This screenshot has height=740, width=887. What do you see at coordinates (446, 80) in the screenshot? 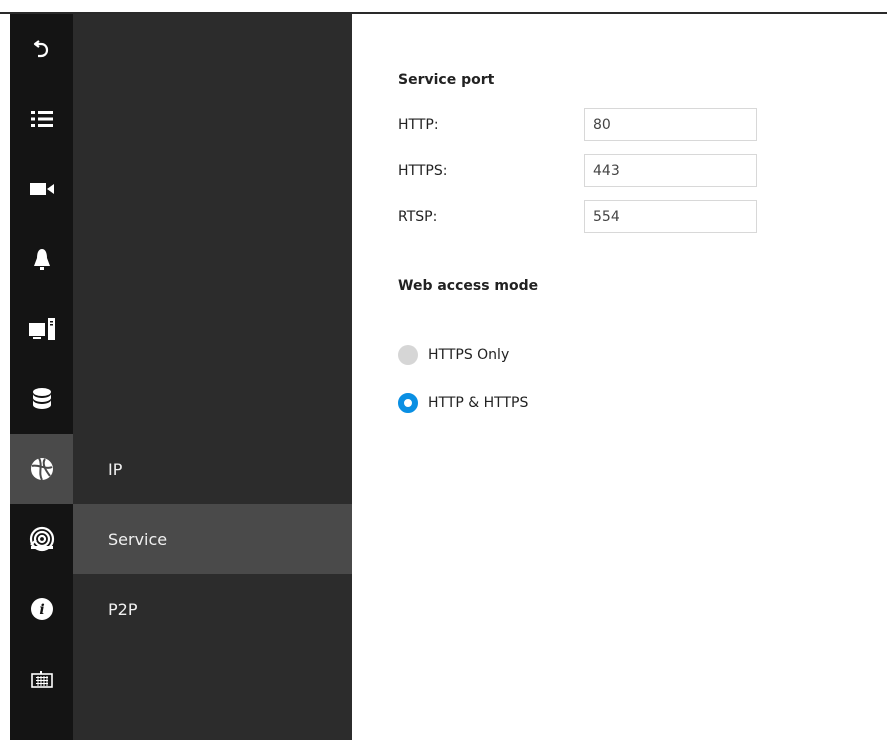
I see `service-port-heading: Service port` at bounding box center [446, 80].